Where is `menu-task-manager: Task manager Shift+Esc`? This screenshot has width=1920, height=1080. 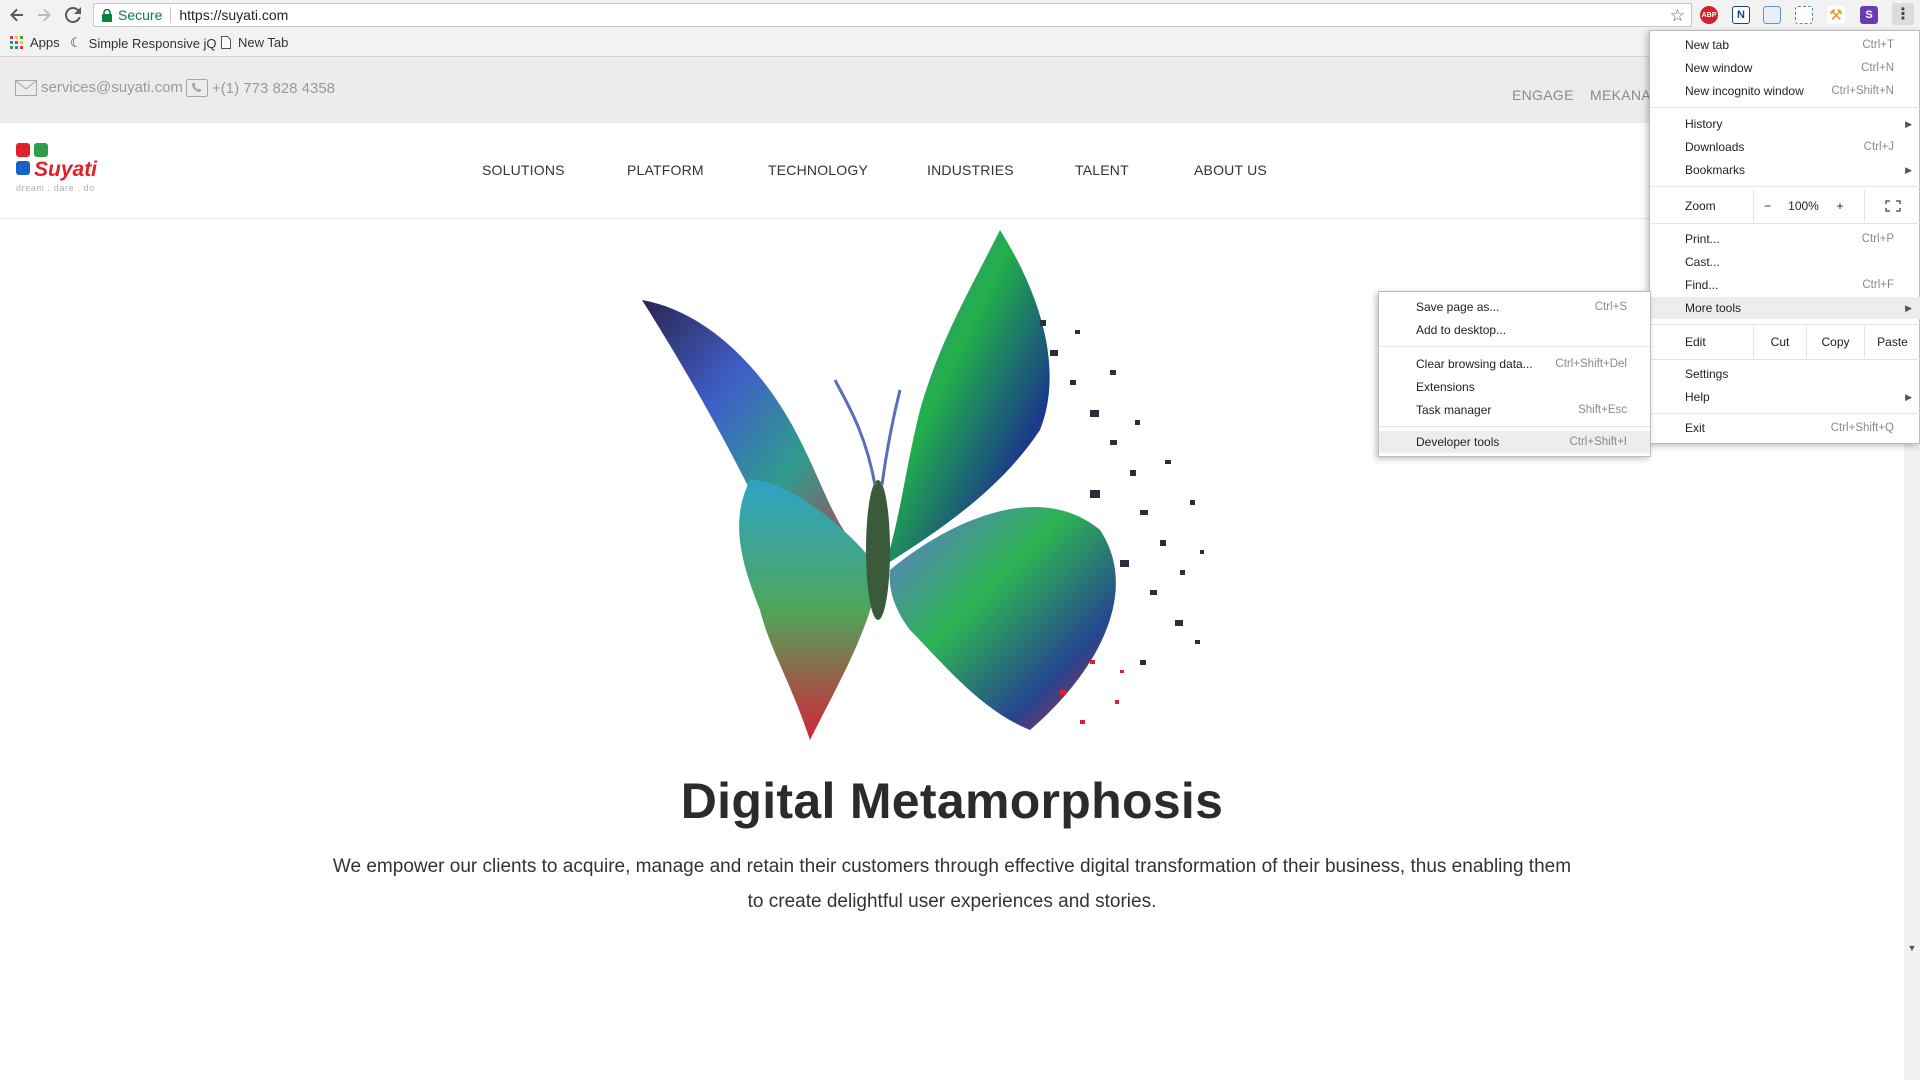
menu-task-manager: Task manager Shift+Esc is located at coordinates (1514, 410).